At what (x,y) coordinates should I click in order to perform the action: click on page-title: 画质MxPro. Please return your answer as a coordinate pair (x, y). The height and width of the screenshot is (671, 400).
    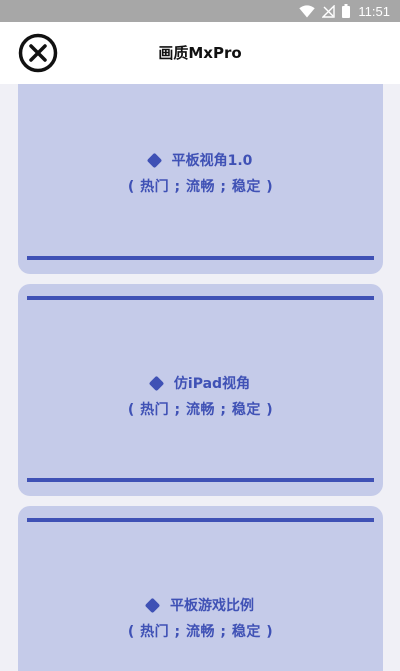
    Looking at the image, I should click on (200, 53).